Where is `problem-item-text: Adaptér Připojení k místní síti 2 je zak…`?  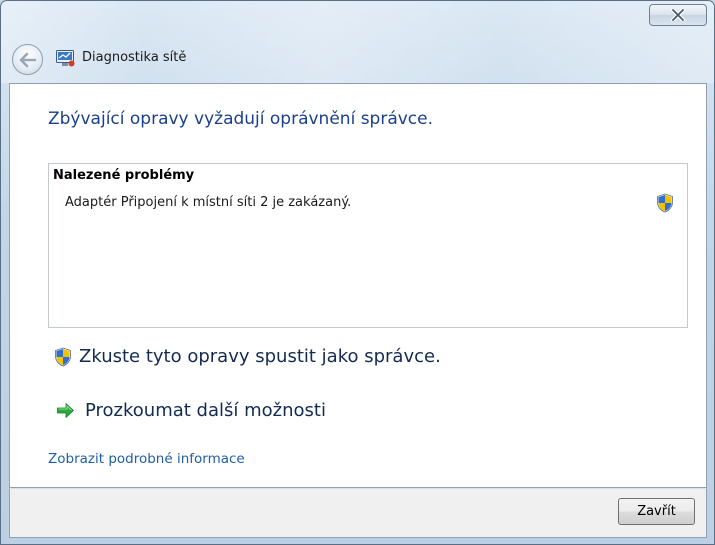 problem-item-text: Adaptér Připojení k místní síti 2 je zak… is located at coordinates (208, 202).